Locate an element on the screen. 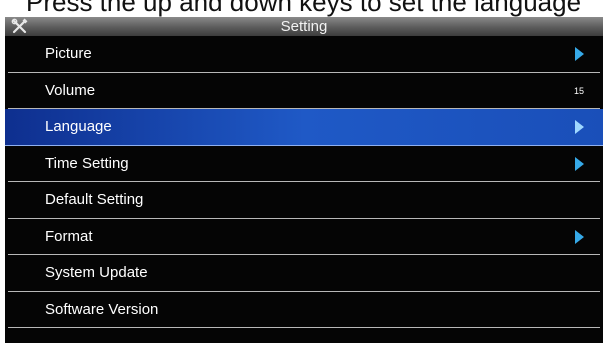 The width and height of the screenshot is (606, 343). menu-item-label: Default Setting is located at coordinates (94, 199).